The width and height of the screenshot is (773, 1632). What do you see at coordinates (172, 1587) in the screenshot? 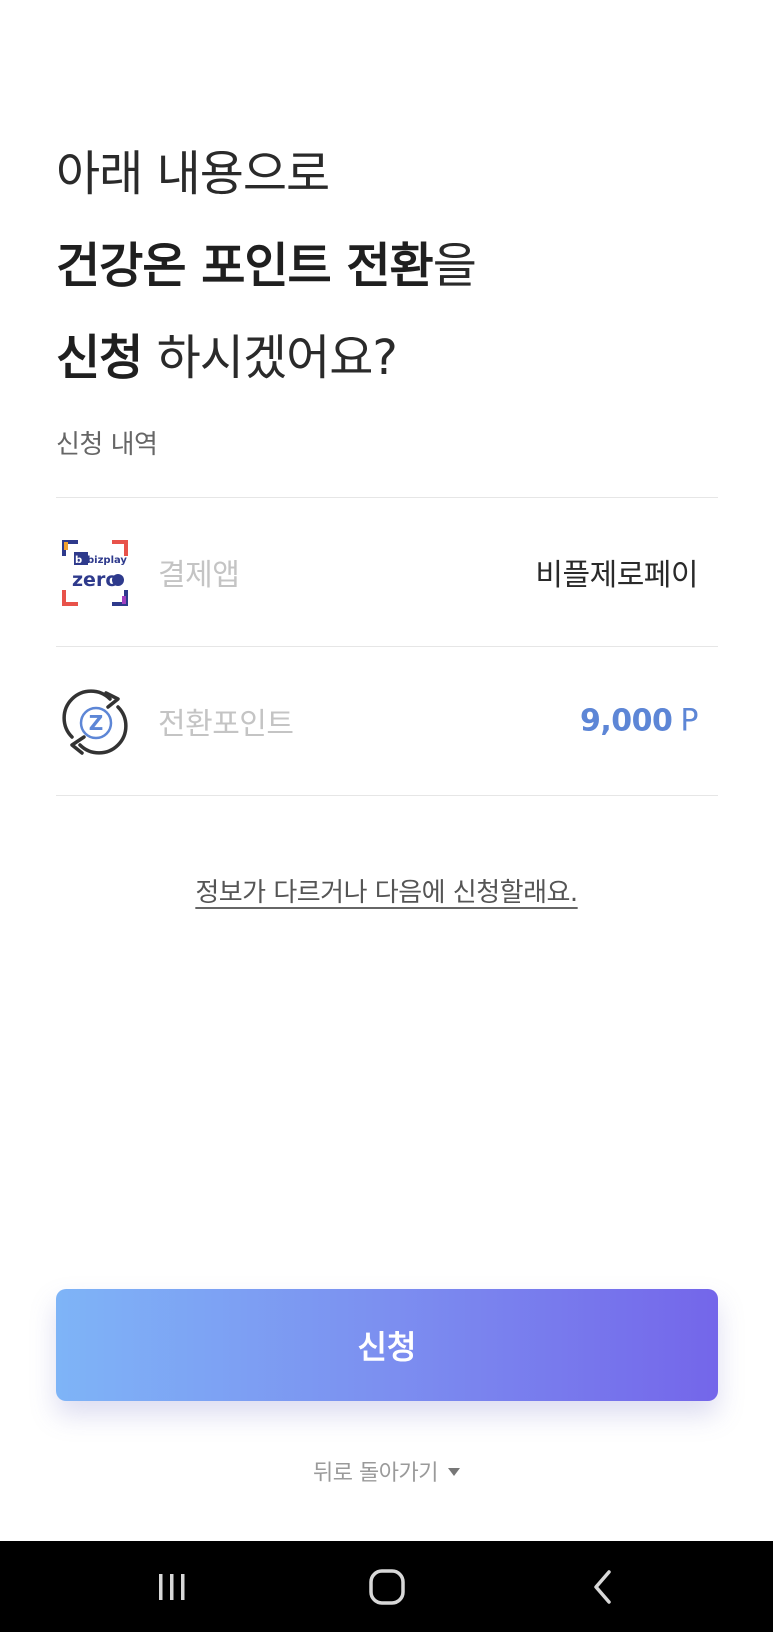
I see `recents-icon` at bounding box center [172, 1587].